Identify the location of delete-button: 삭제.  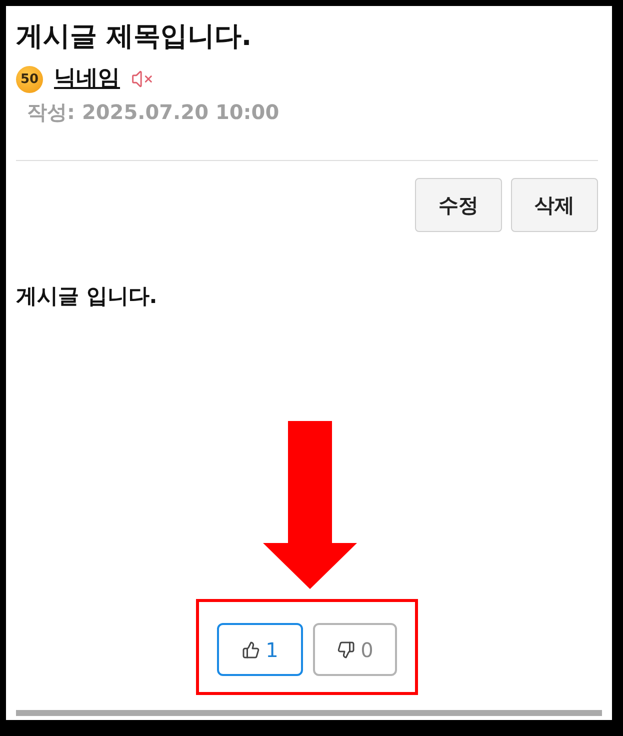
(554, 205).